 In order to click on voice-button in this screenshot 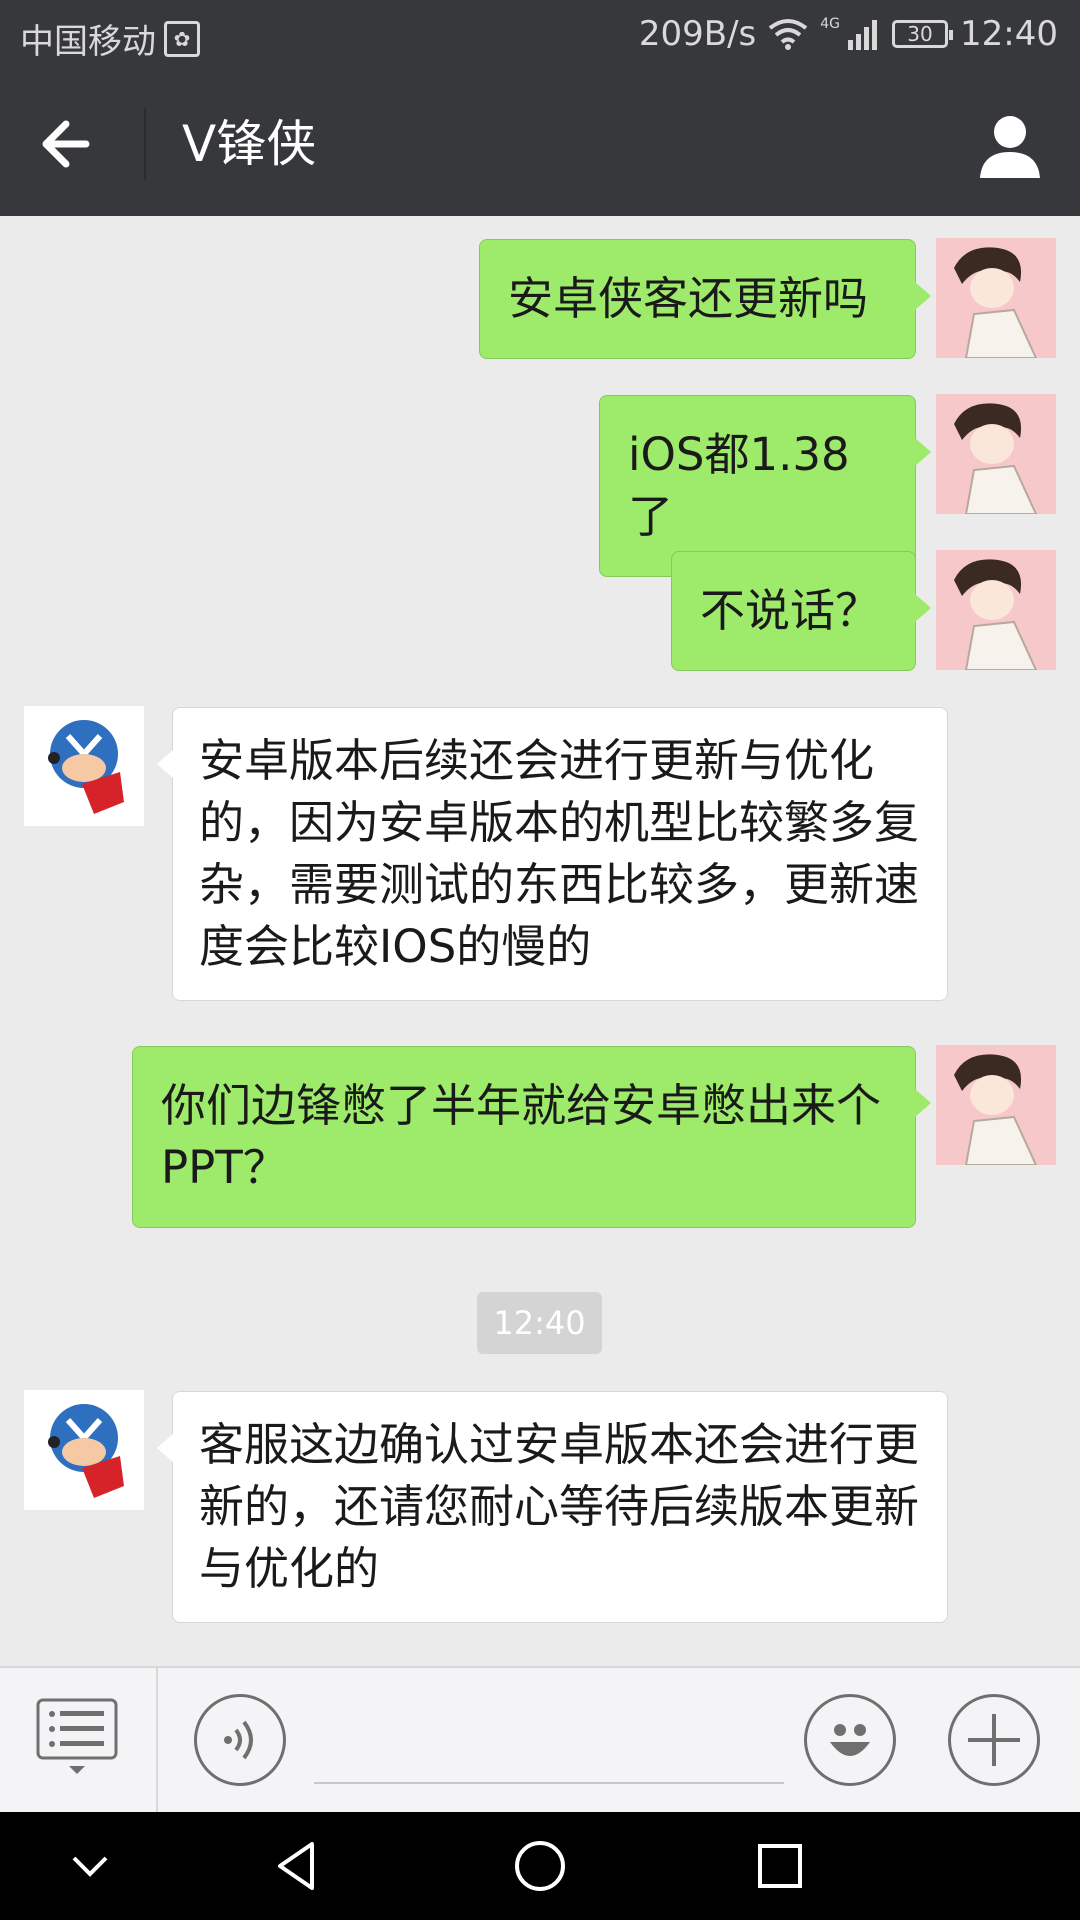, I will do `click(240, 1740)`.